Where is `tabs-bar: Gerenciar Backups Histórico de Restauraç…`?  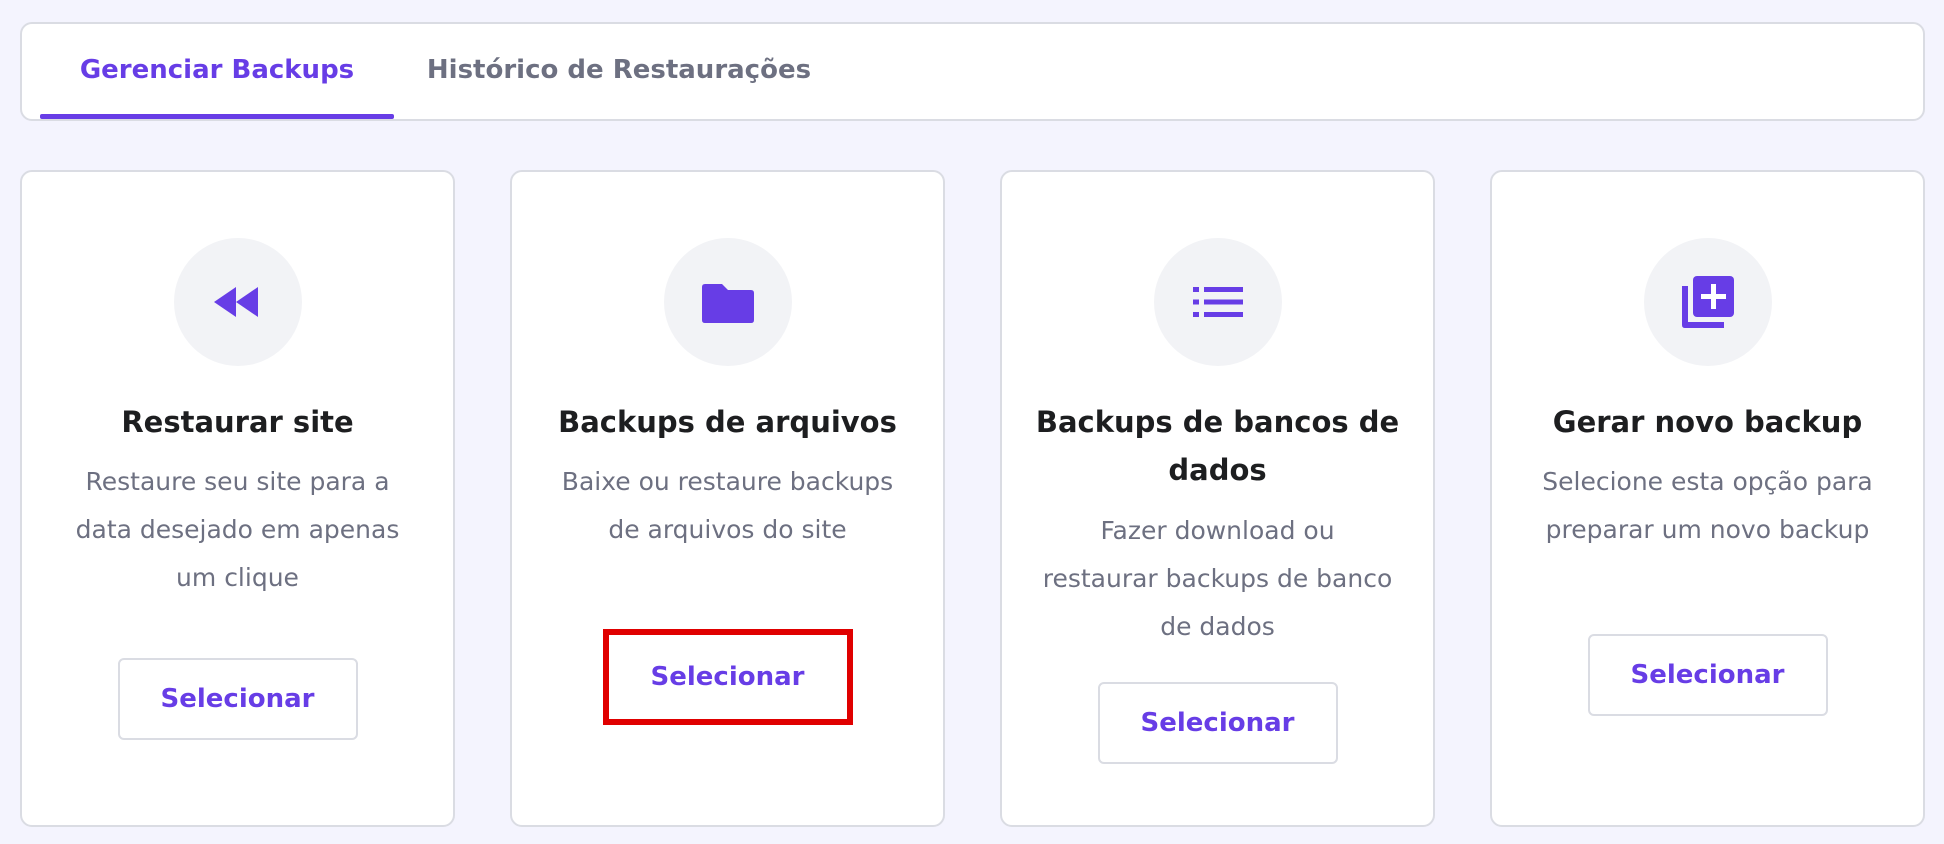
tabs-bar: Gerenciar Backups Histórico de Restauraç… is located at coordinates (972, 71).